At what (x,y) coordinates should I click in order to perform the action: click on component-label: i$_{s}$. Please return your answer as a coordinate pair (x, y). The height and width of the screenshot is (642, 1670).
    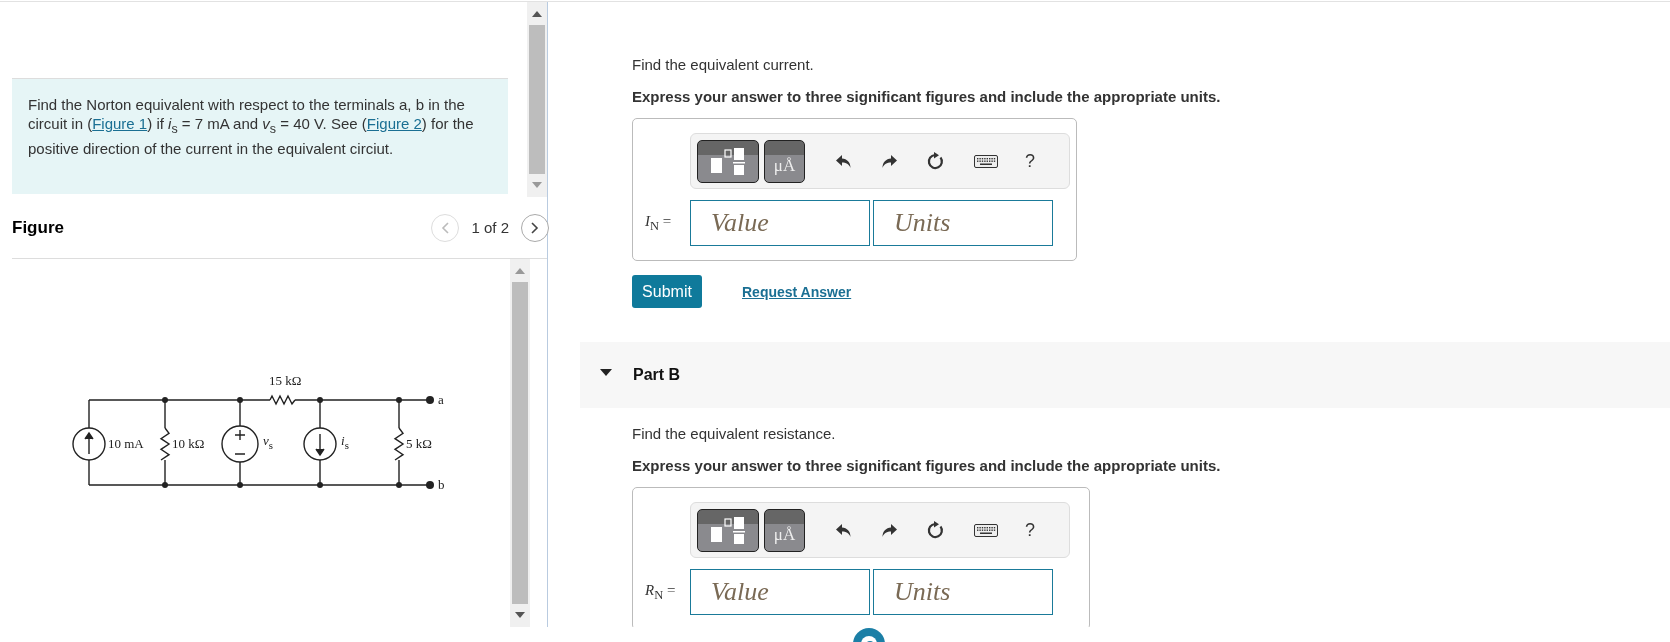
    Looking at the image, I should click on (345, 443).